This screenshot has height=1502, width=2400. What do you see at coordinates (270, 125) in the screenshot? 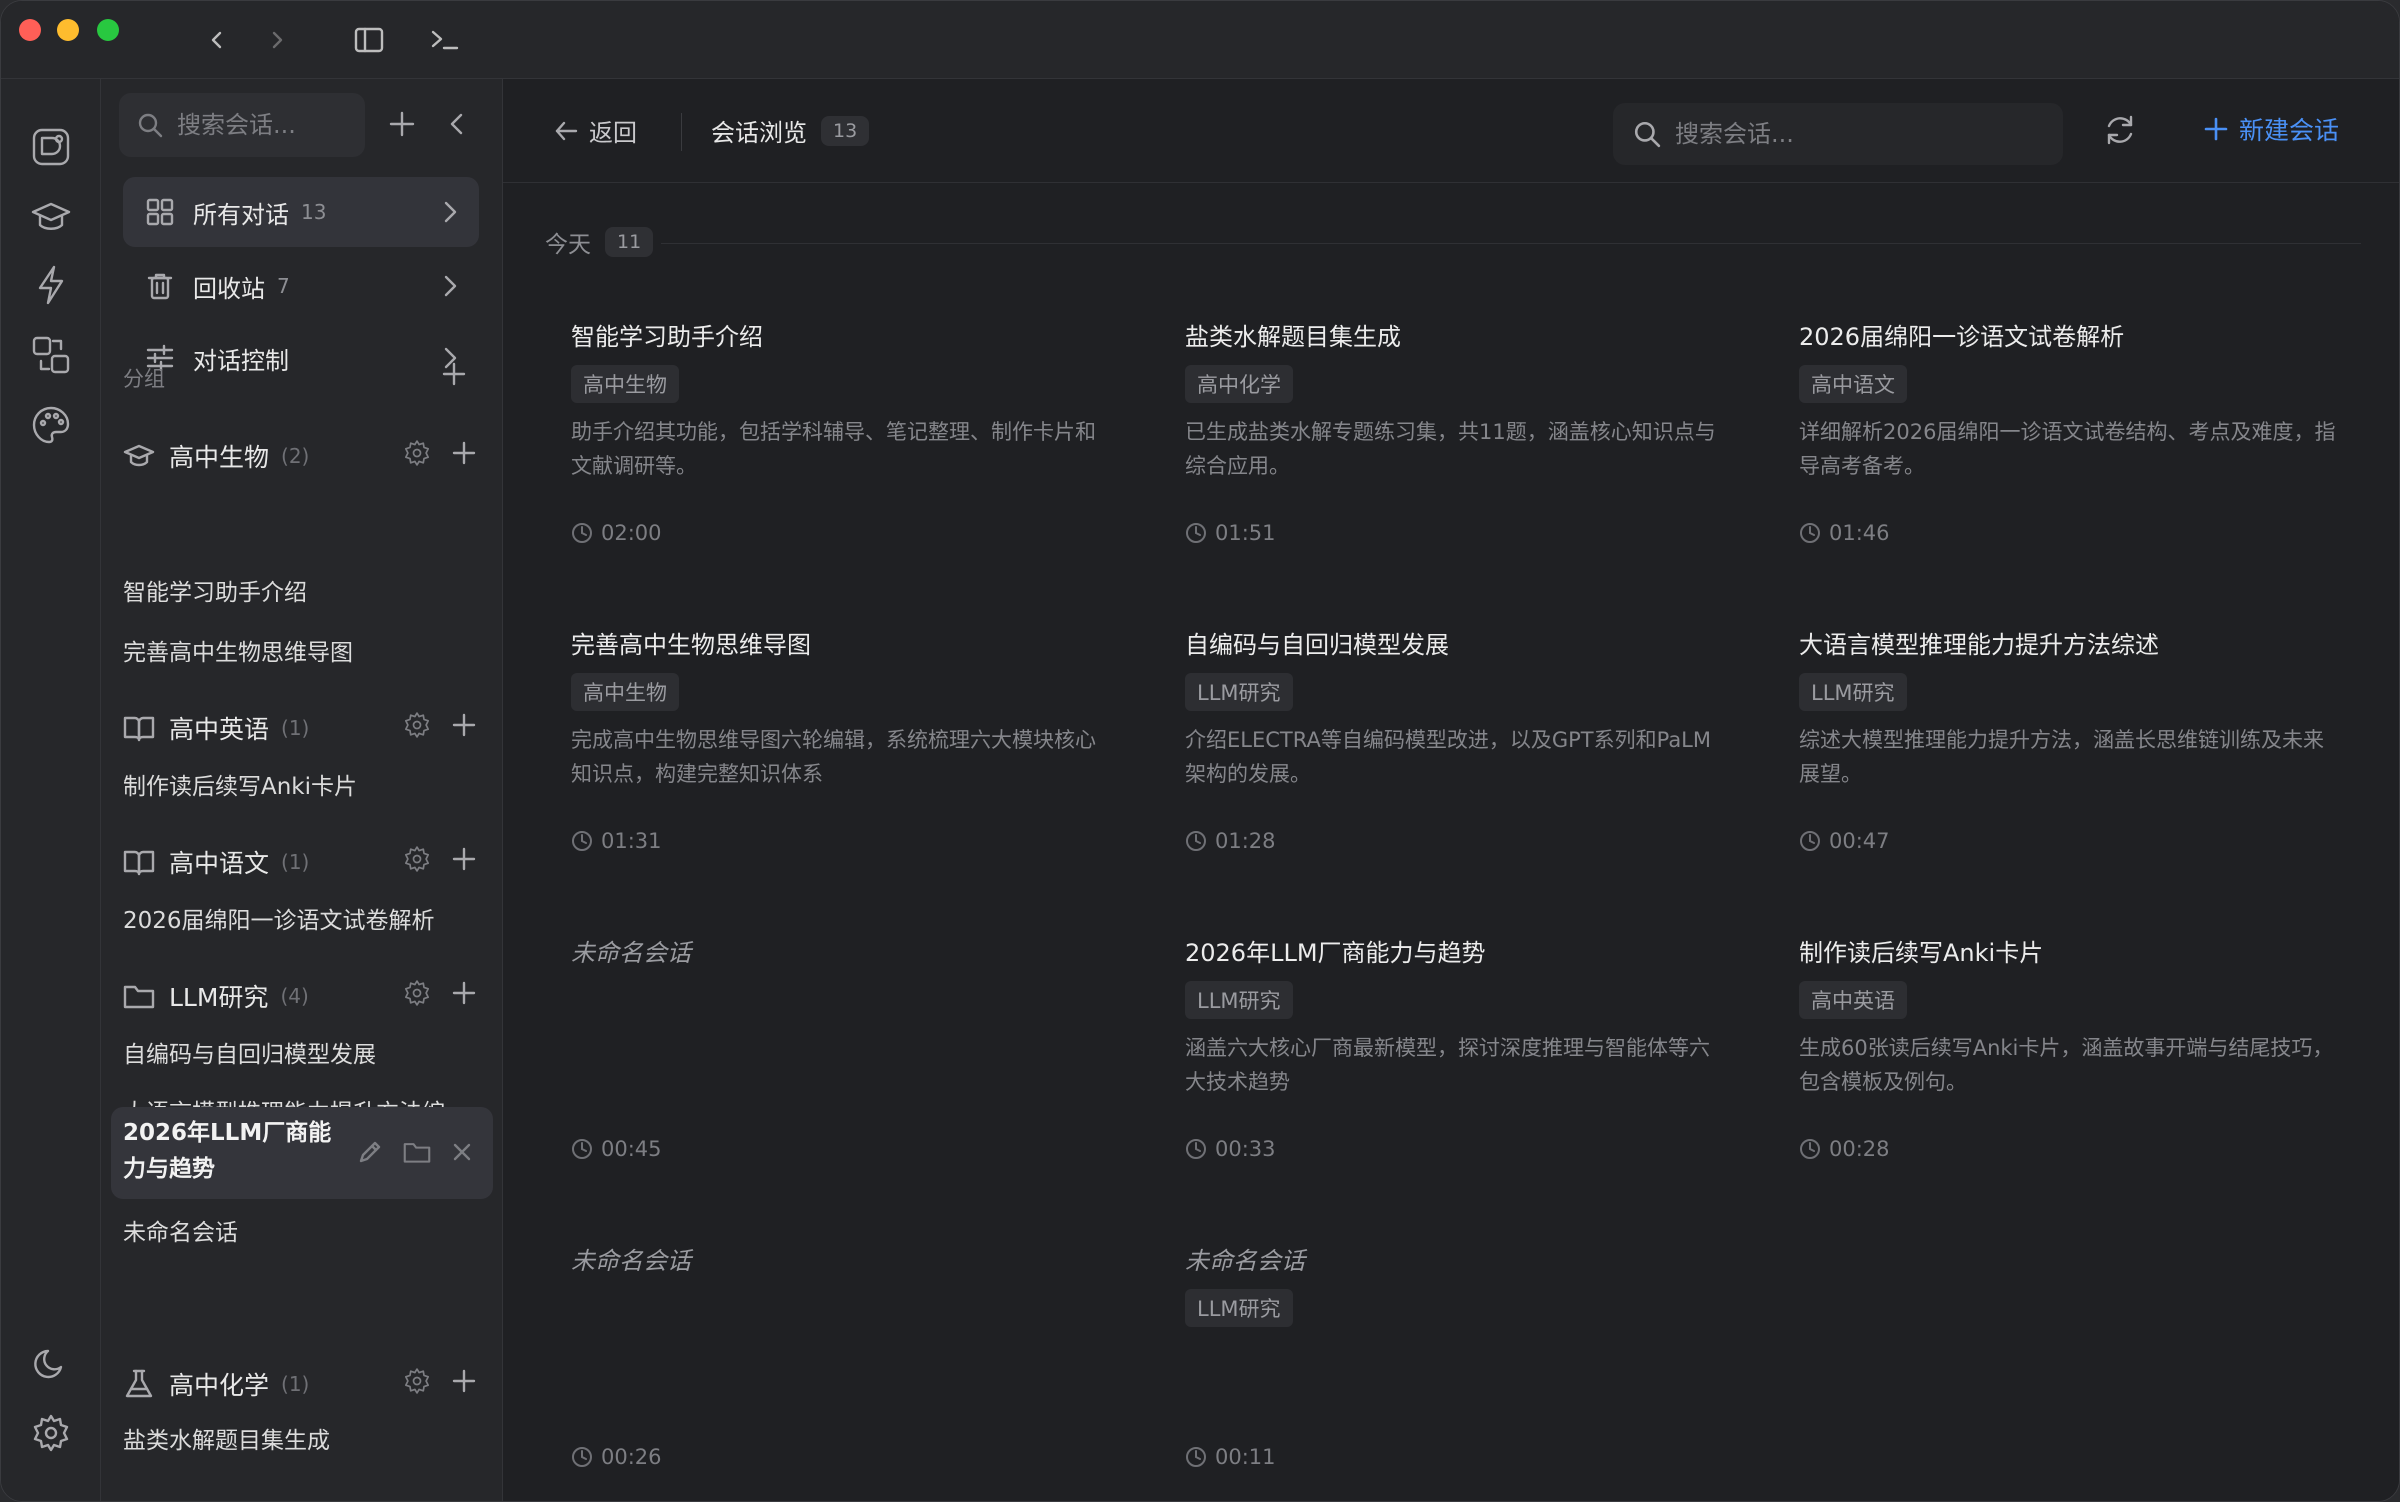
I see `sidebar-search-input` at bounding box center [270, 125].